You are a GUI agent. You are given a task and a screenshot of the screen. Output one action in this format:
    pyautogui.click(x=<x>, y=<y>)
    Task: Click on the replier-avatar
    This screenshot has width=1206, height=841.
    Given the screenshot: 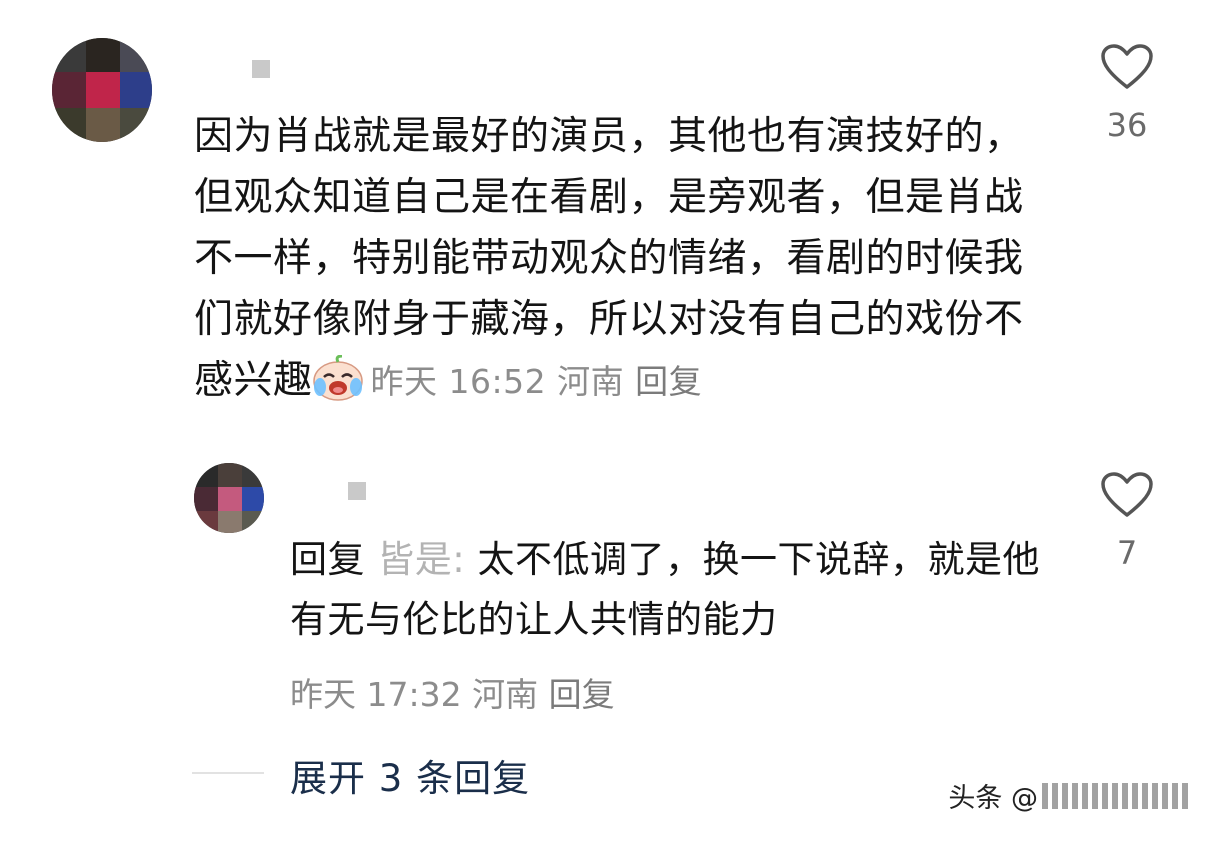 What is the action you would take?
    pyautogui.click(x=229, y=498)
    